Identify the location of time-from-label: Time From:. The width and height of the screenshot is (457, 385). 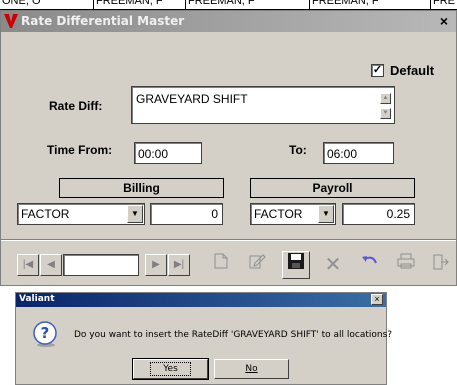
(80, 150).